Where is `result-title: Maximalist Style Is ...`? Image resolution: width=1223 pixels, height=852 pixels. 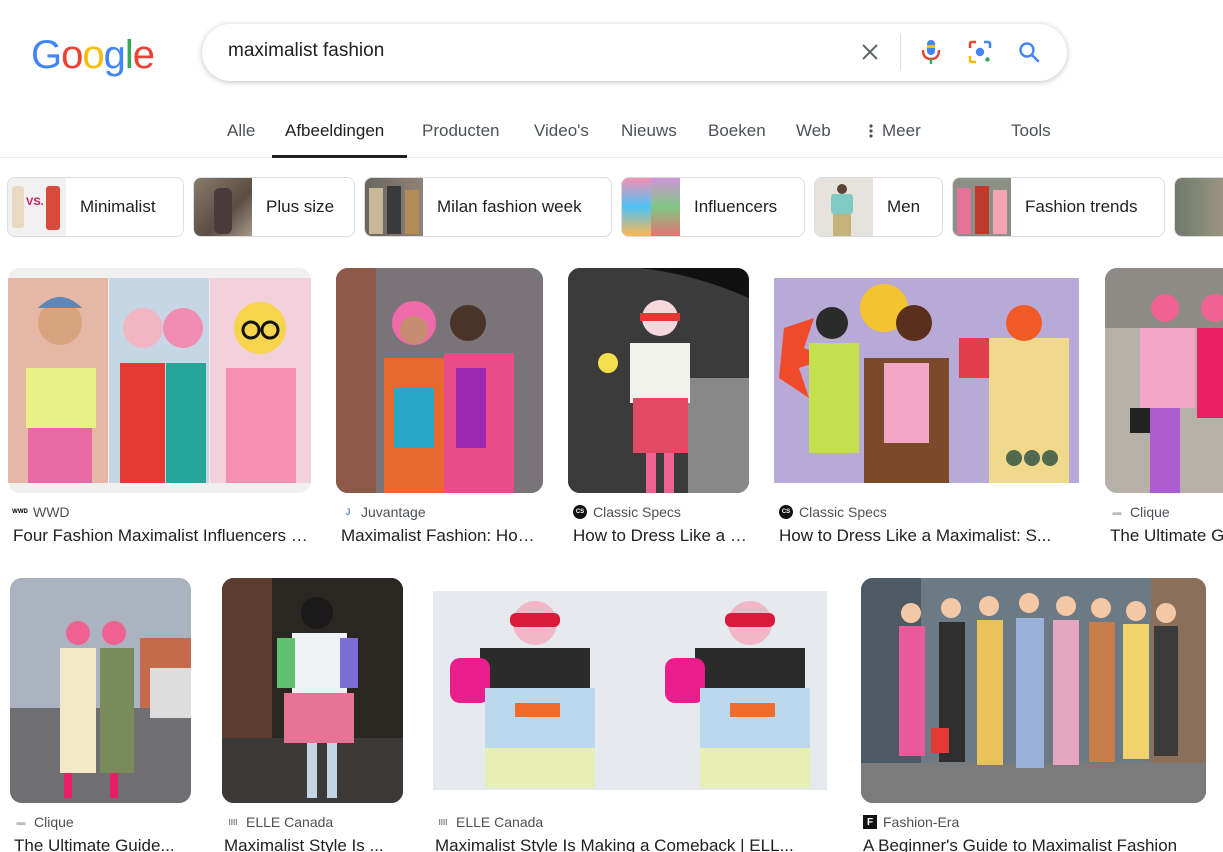
result-title: Maximalist Style Is ... is located at coordinates (313, 844).